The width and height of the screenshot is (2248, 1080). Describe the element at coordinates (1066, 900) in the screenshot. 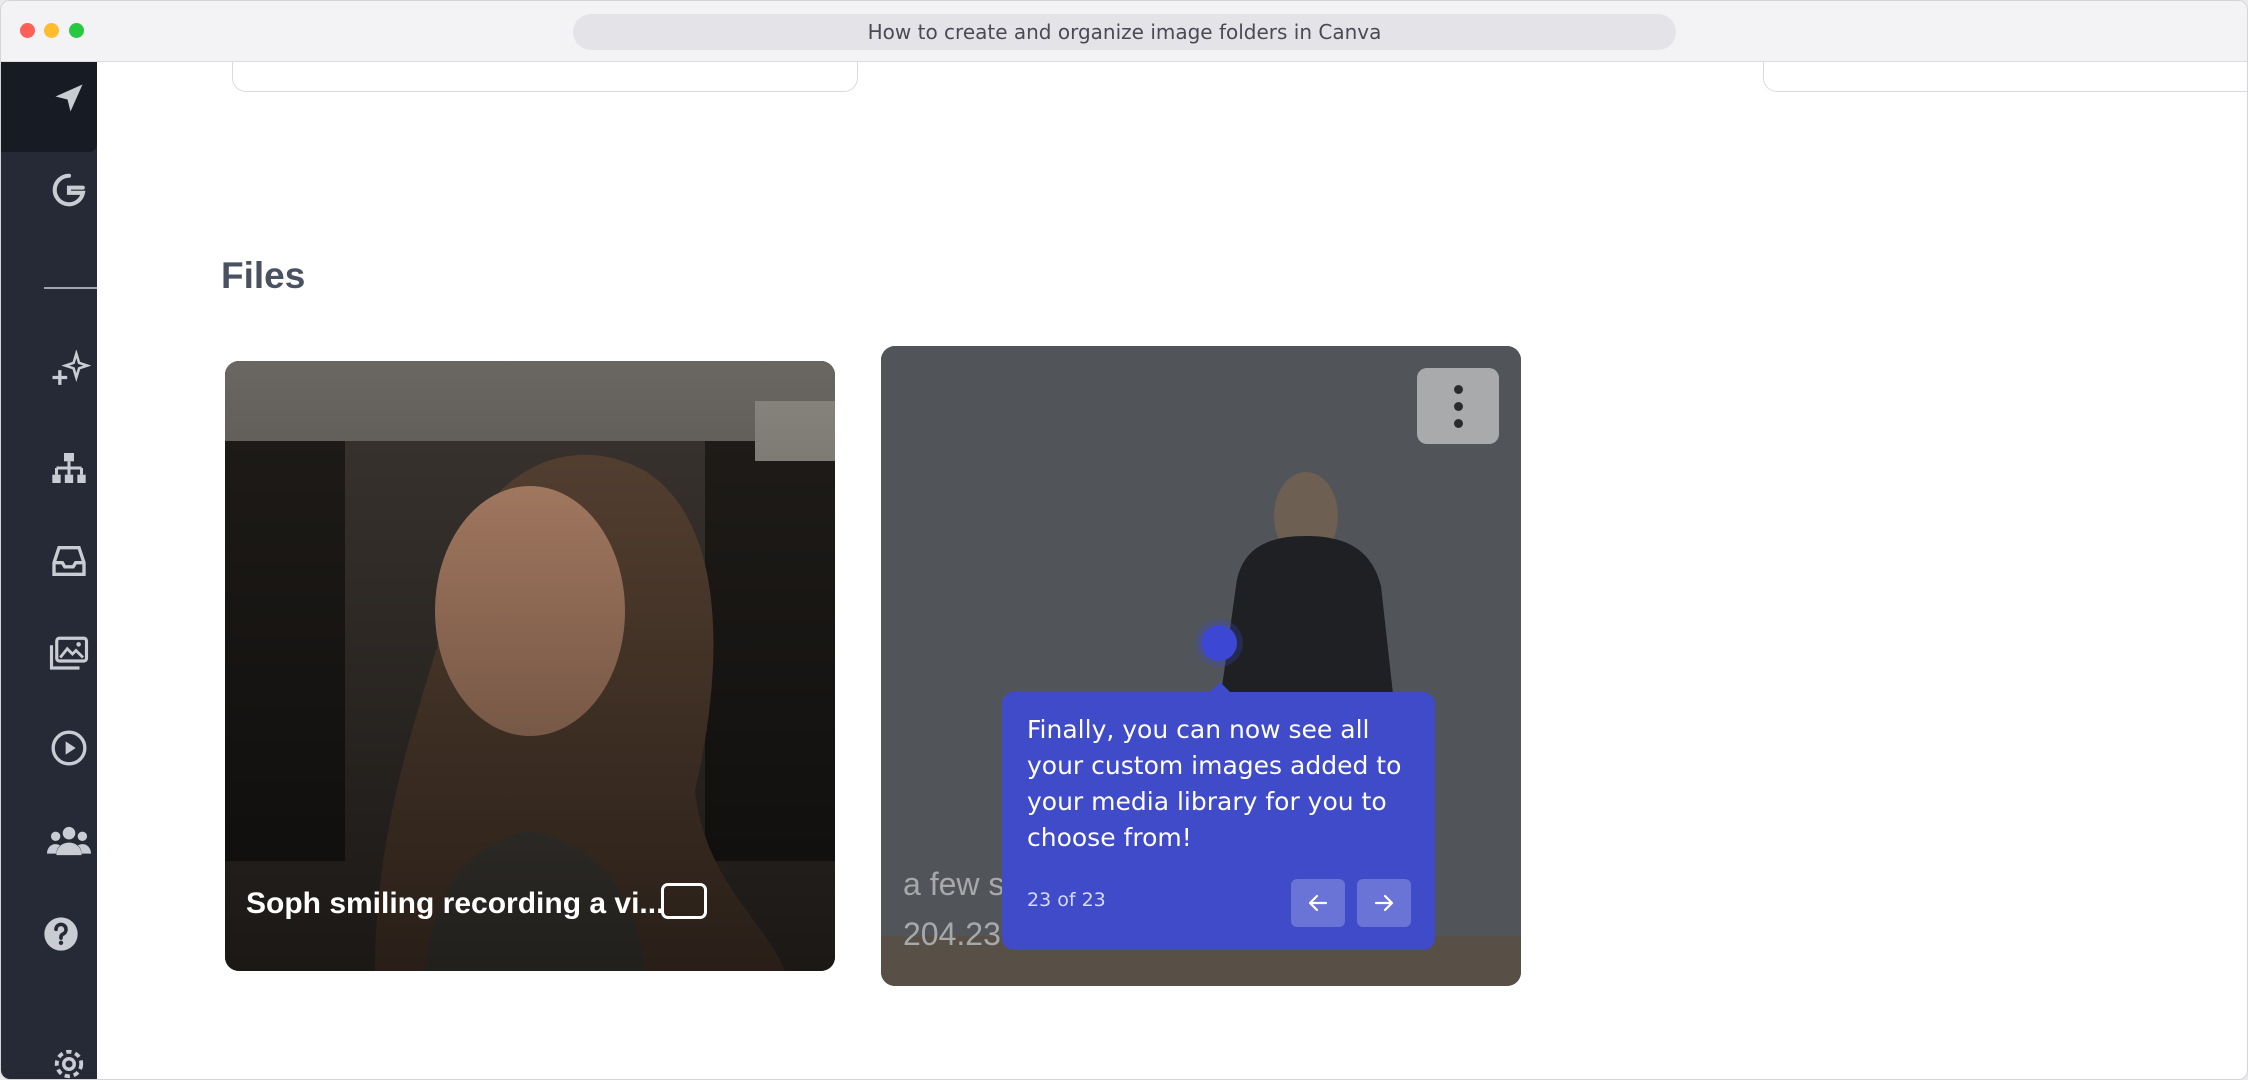

I see `step-counter: 23 of 23` at that location.